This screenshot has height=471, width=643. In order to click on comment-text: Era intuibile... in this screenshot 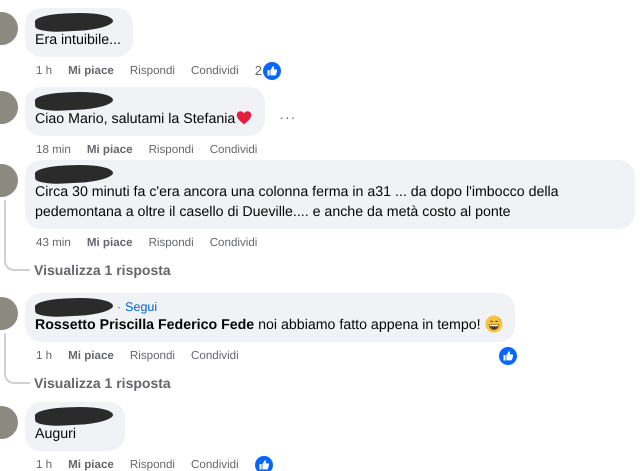, I will do `click(78, 40)`.